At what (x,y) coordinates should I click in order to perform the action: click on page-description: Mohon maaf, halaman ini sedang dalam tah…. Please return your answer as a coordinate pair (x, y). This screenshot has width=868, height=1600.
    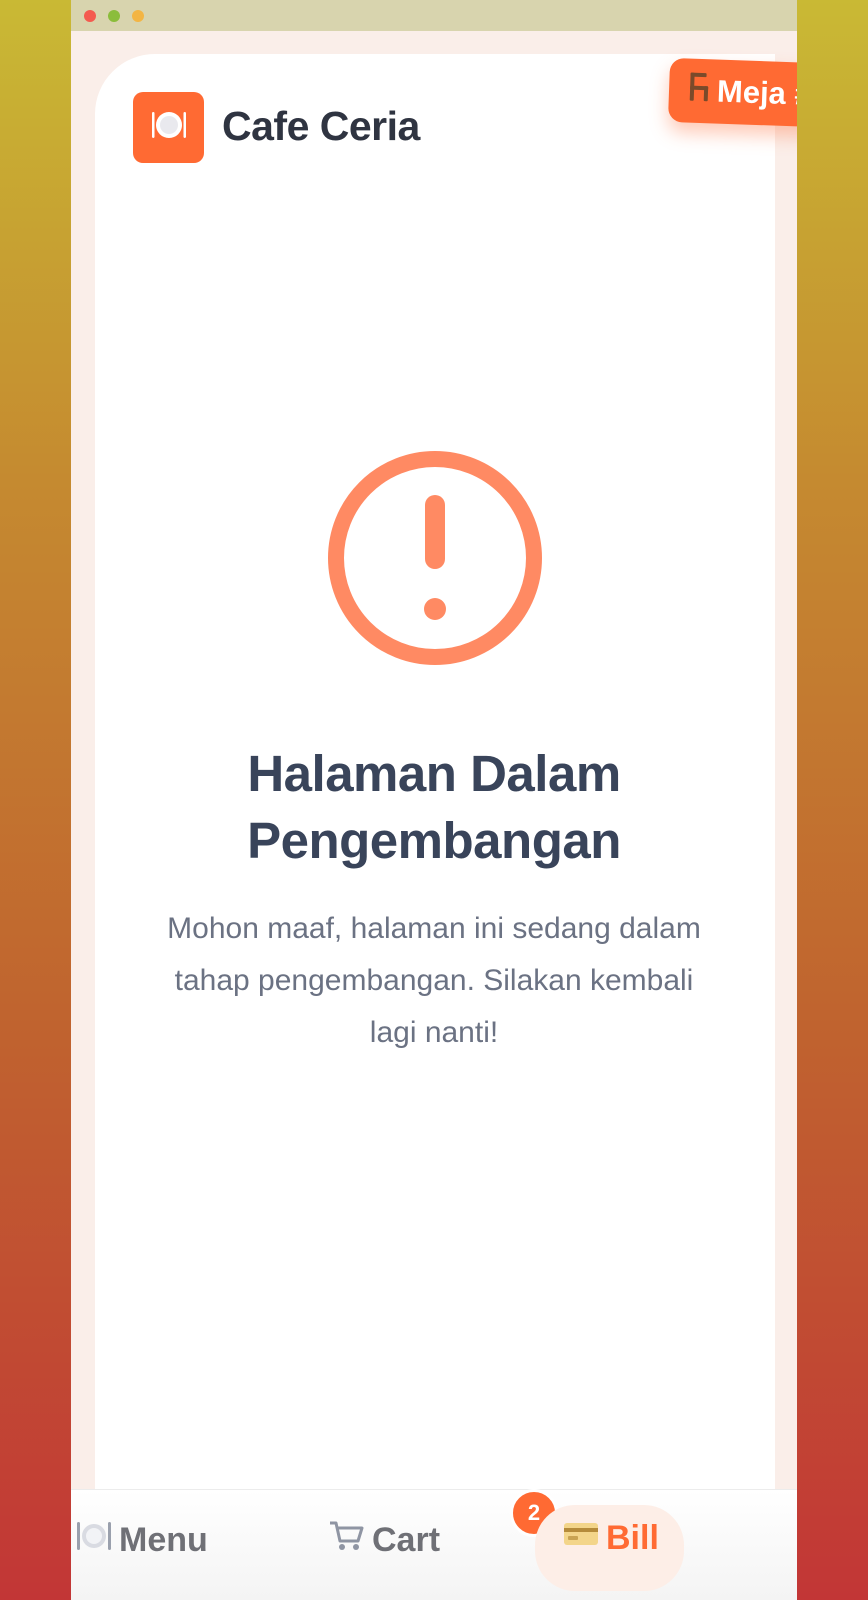
    Looking at the image, I should click on (434, 980).